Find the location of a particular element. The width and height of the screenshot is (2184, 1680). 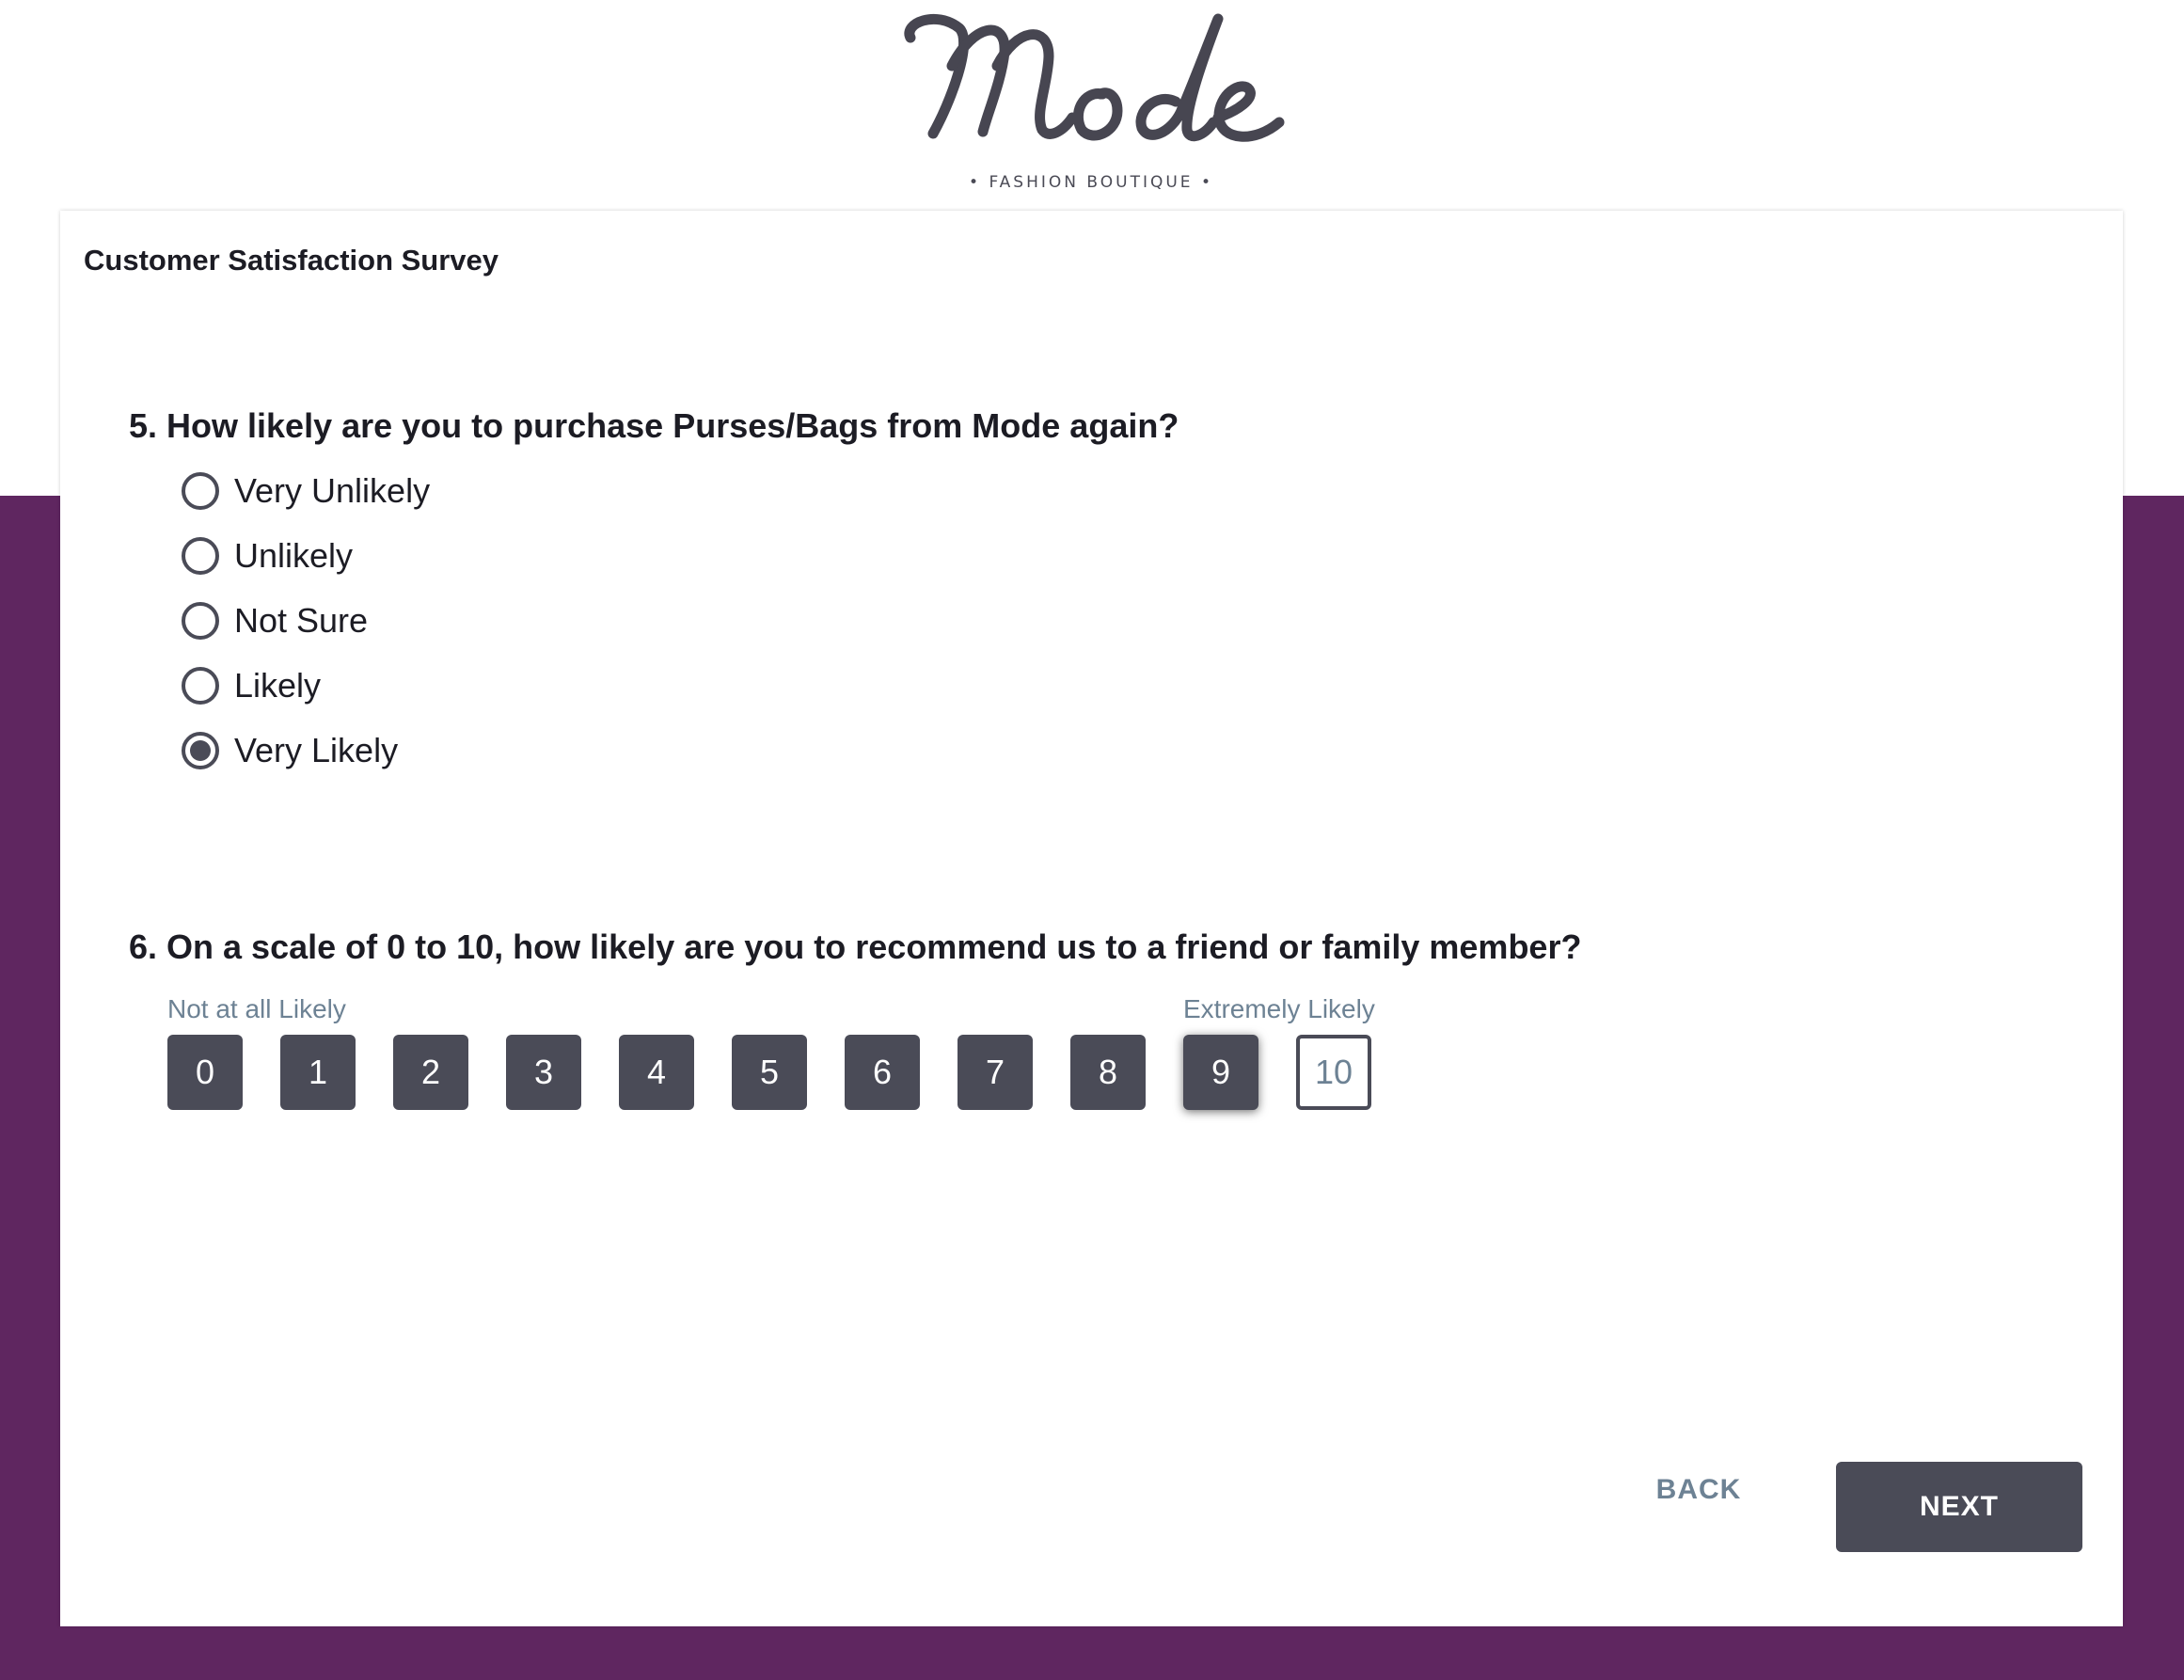

scale-button-8: 8 is located at coordinates (1108, 1072).